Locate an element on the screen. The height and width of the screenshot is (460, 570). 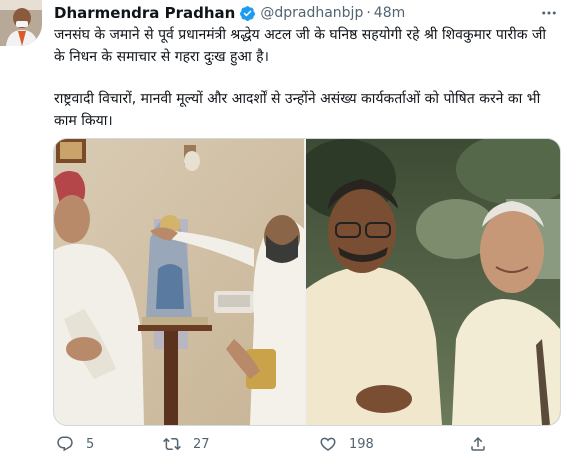
retweet-count: 27 is located at coordinates (201, 444).